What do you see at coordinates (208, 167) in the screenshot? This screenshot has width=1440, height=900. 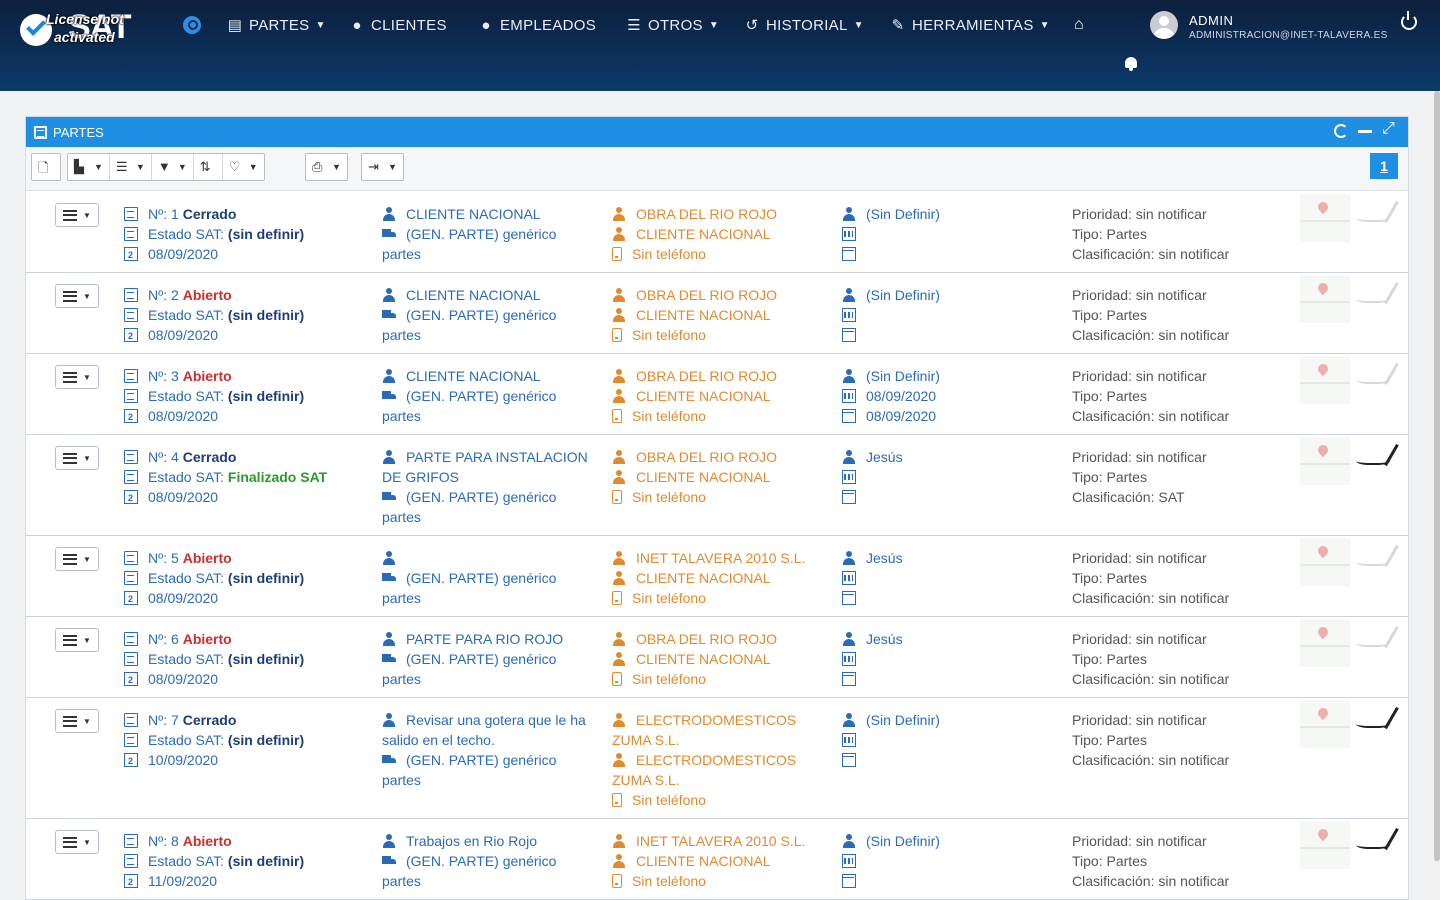 I see `sort-button: ⇅` at bounding box center [208, 167].